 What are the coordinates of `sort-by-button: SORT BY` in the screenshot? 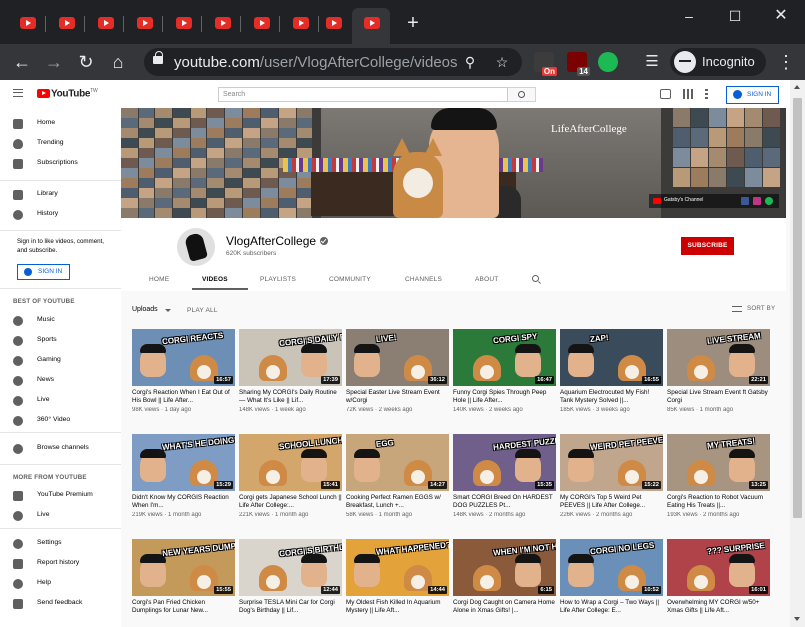 It's located at (761, 308).